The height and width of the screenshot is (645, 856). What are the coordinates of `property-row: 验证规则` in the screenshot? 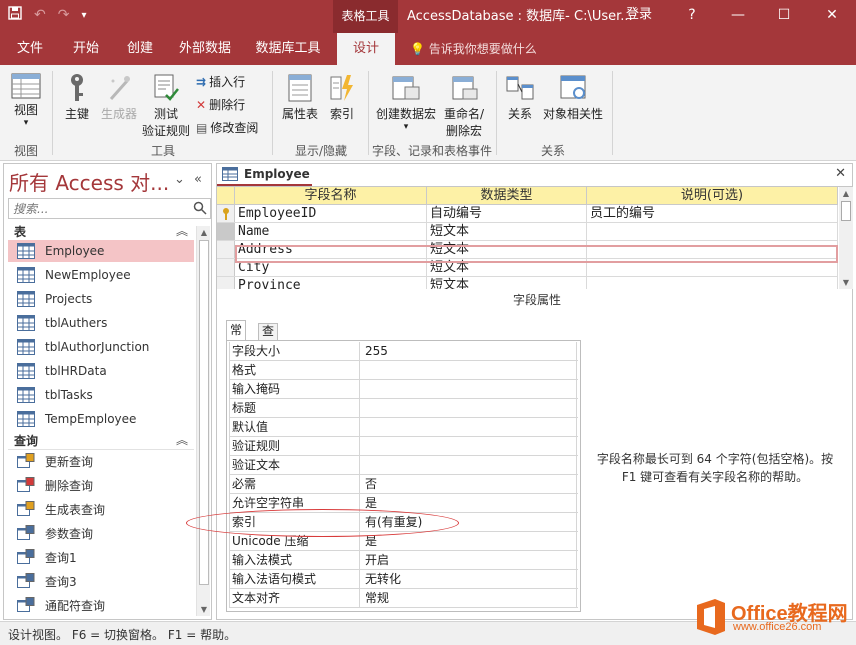 It's located at (403, 446).